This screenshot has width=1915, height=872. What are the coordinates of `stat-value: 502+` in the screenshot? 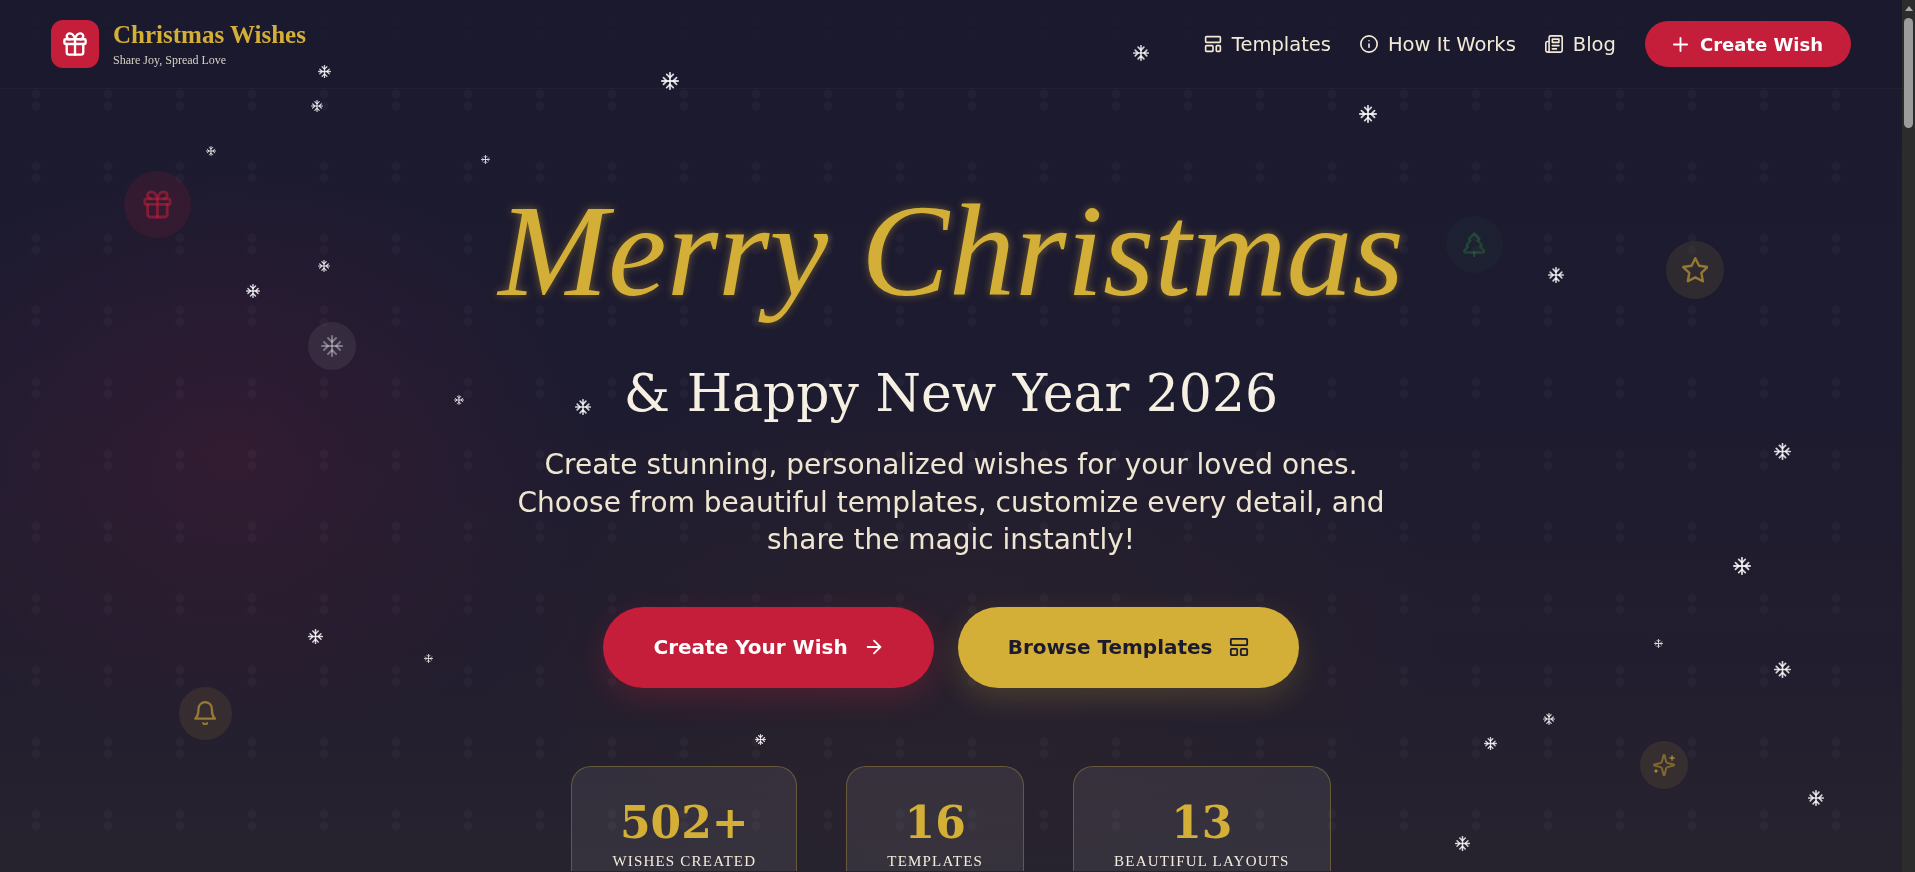 It's located at (684, 822).